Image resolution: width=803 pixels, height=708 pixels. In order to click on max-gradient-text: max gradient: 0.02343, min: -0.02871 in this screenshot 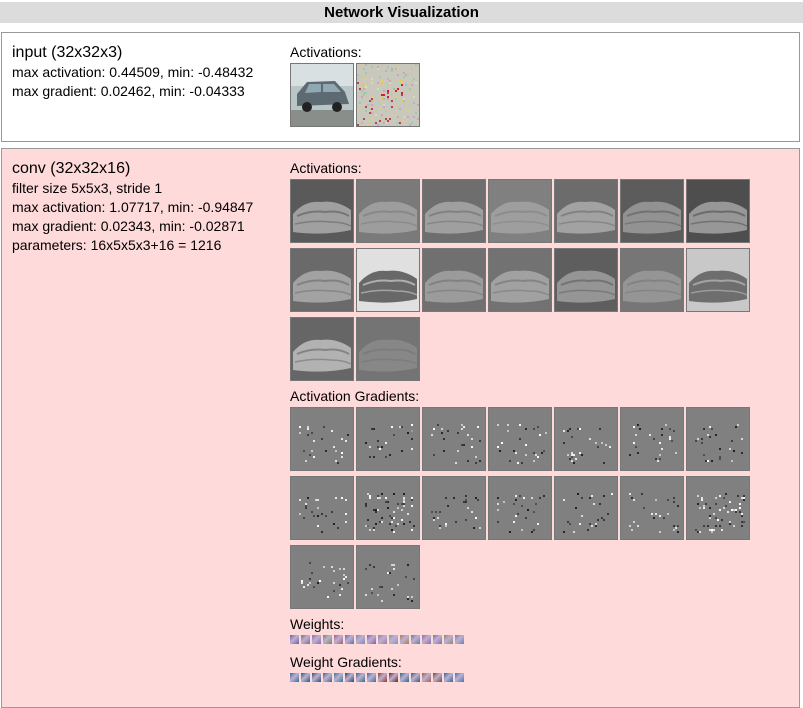, I will do `click(128, 226)`.